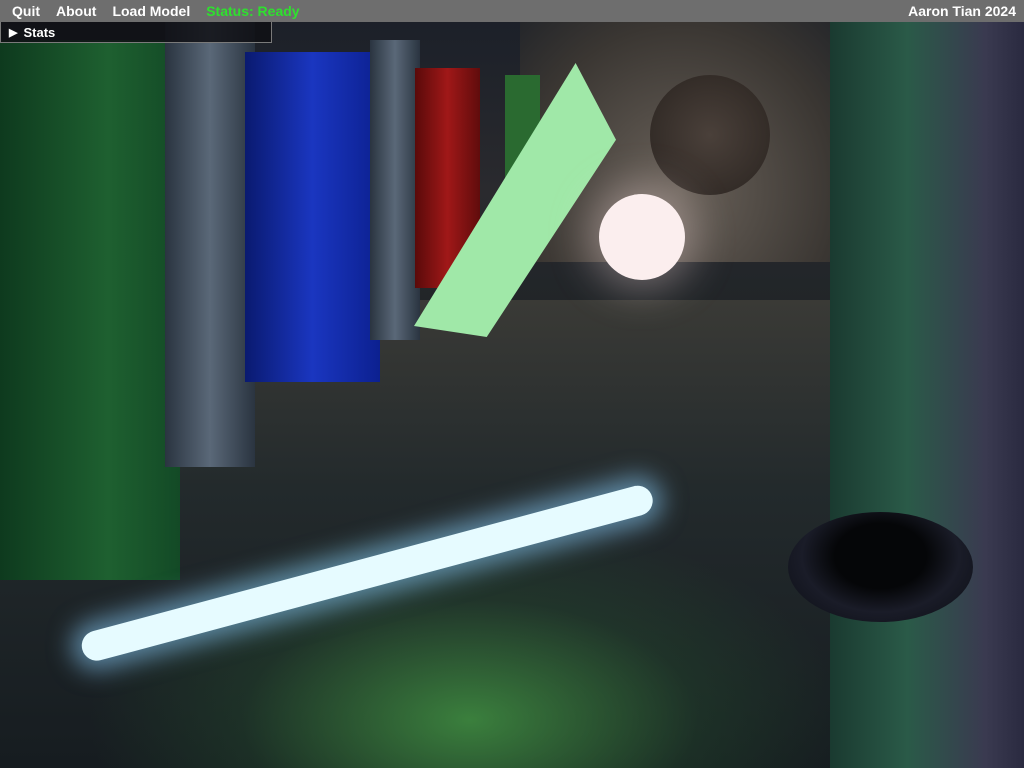  I want to click on stats-title: Stats, so click(39, 32).